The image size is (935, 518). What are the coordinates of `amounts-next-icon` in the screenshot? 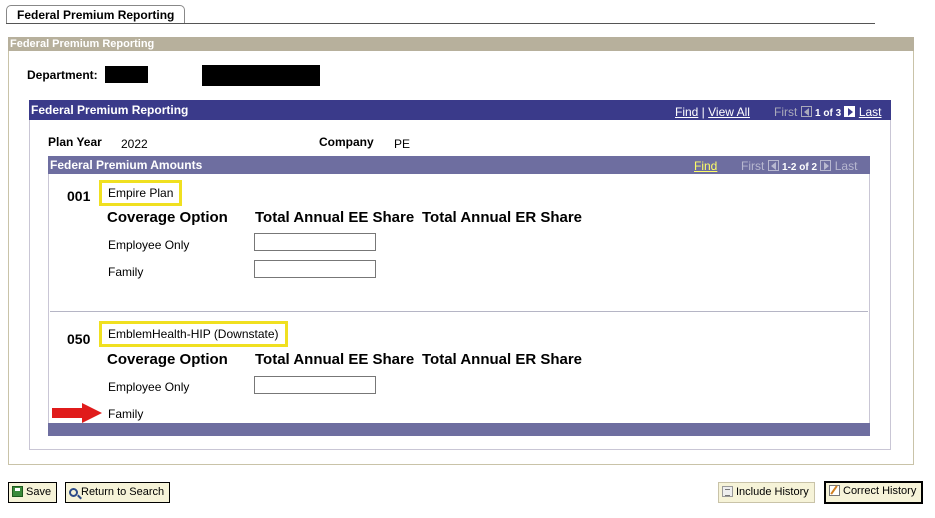 It's located at (826, 165).